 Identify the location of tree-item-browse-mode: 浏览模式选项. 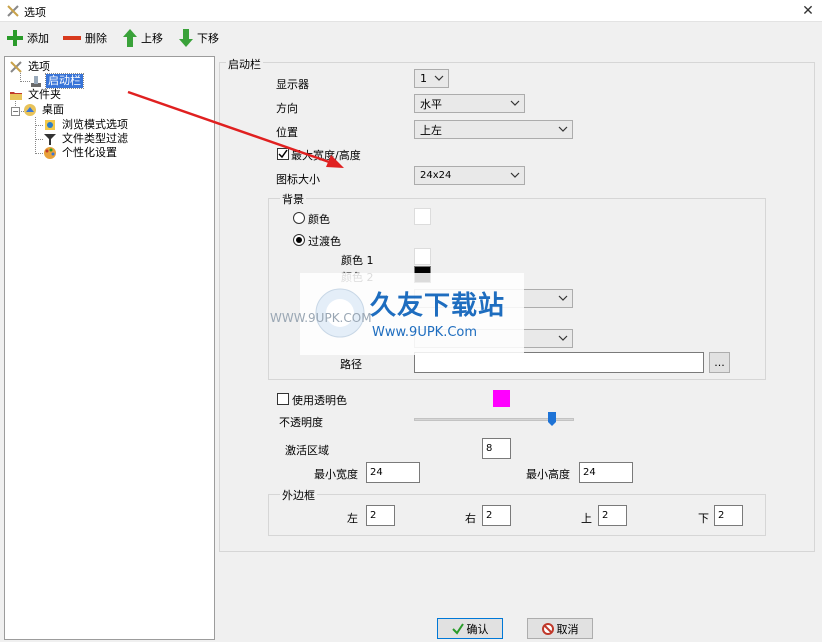
(86, 125).